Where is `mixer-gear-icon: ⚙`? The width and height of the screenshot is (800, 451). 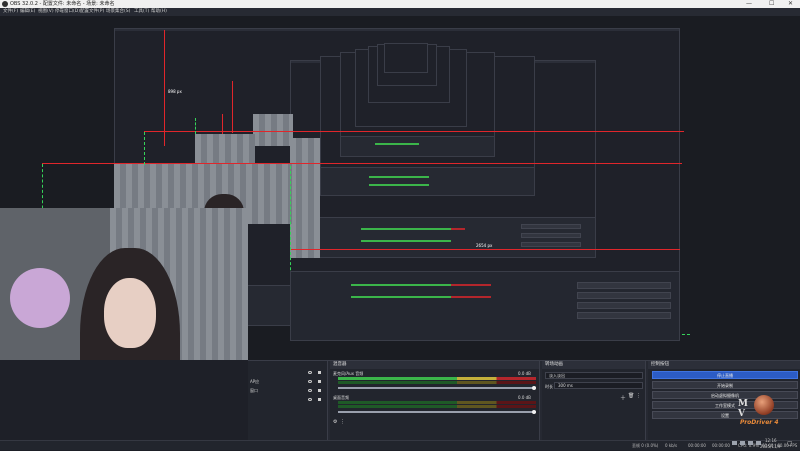 mixer-gear-icon: ⚙ is located at coordinates (335, 422).